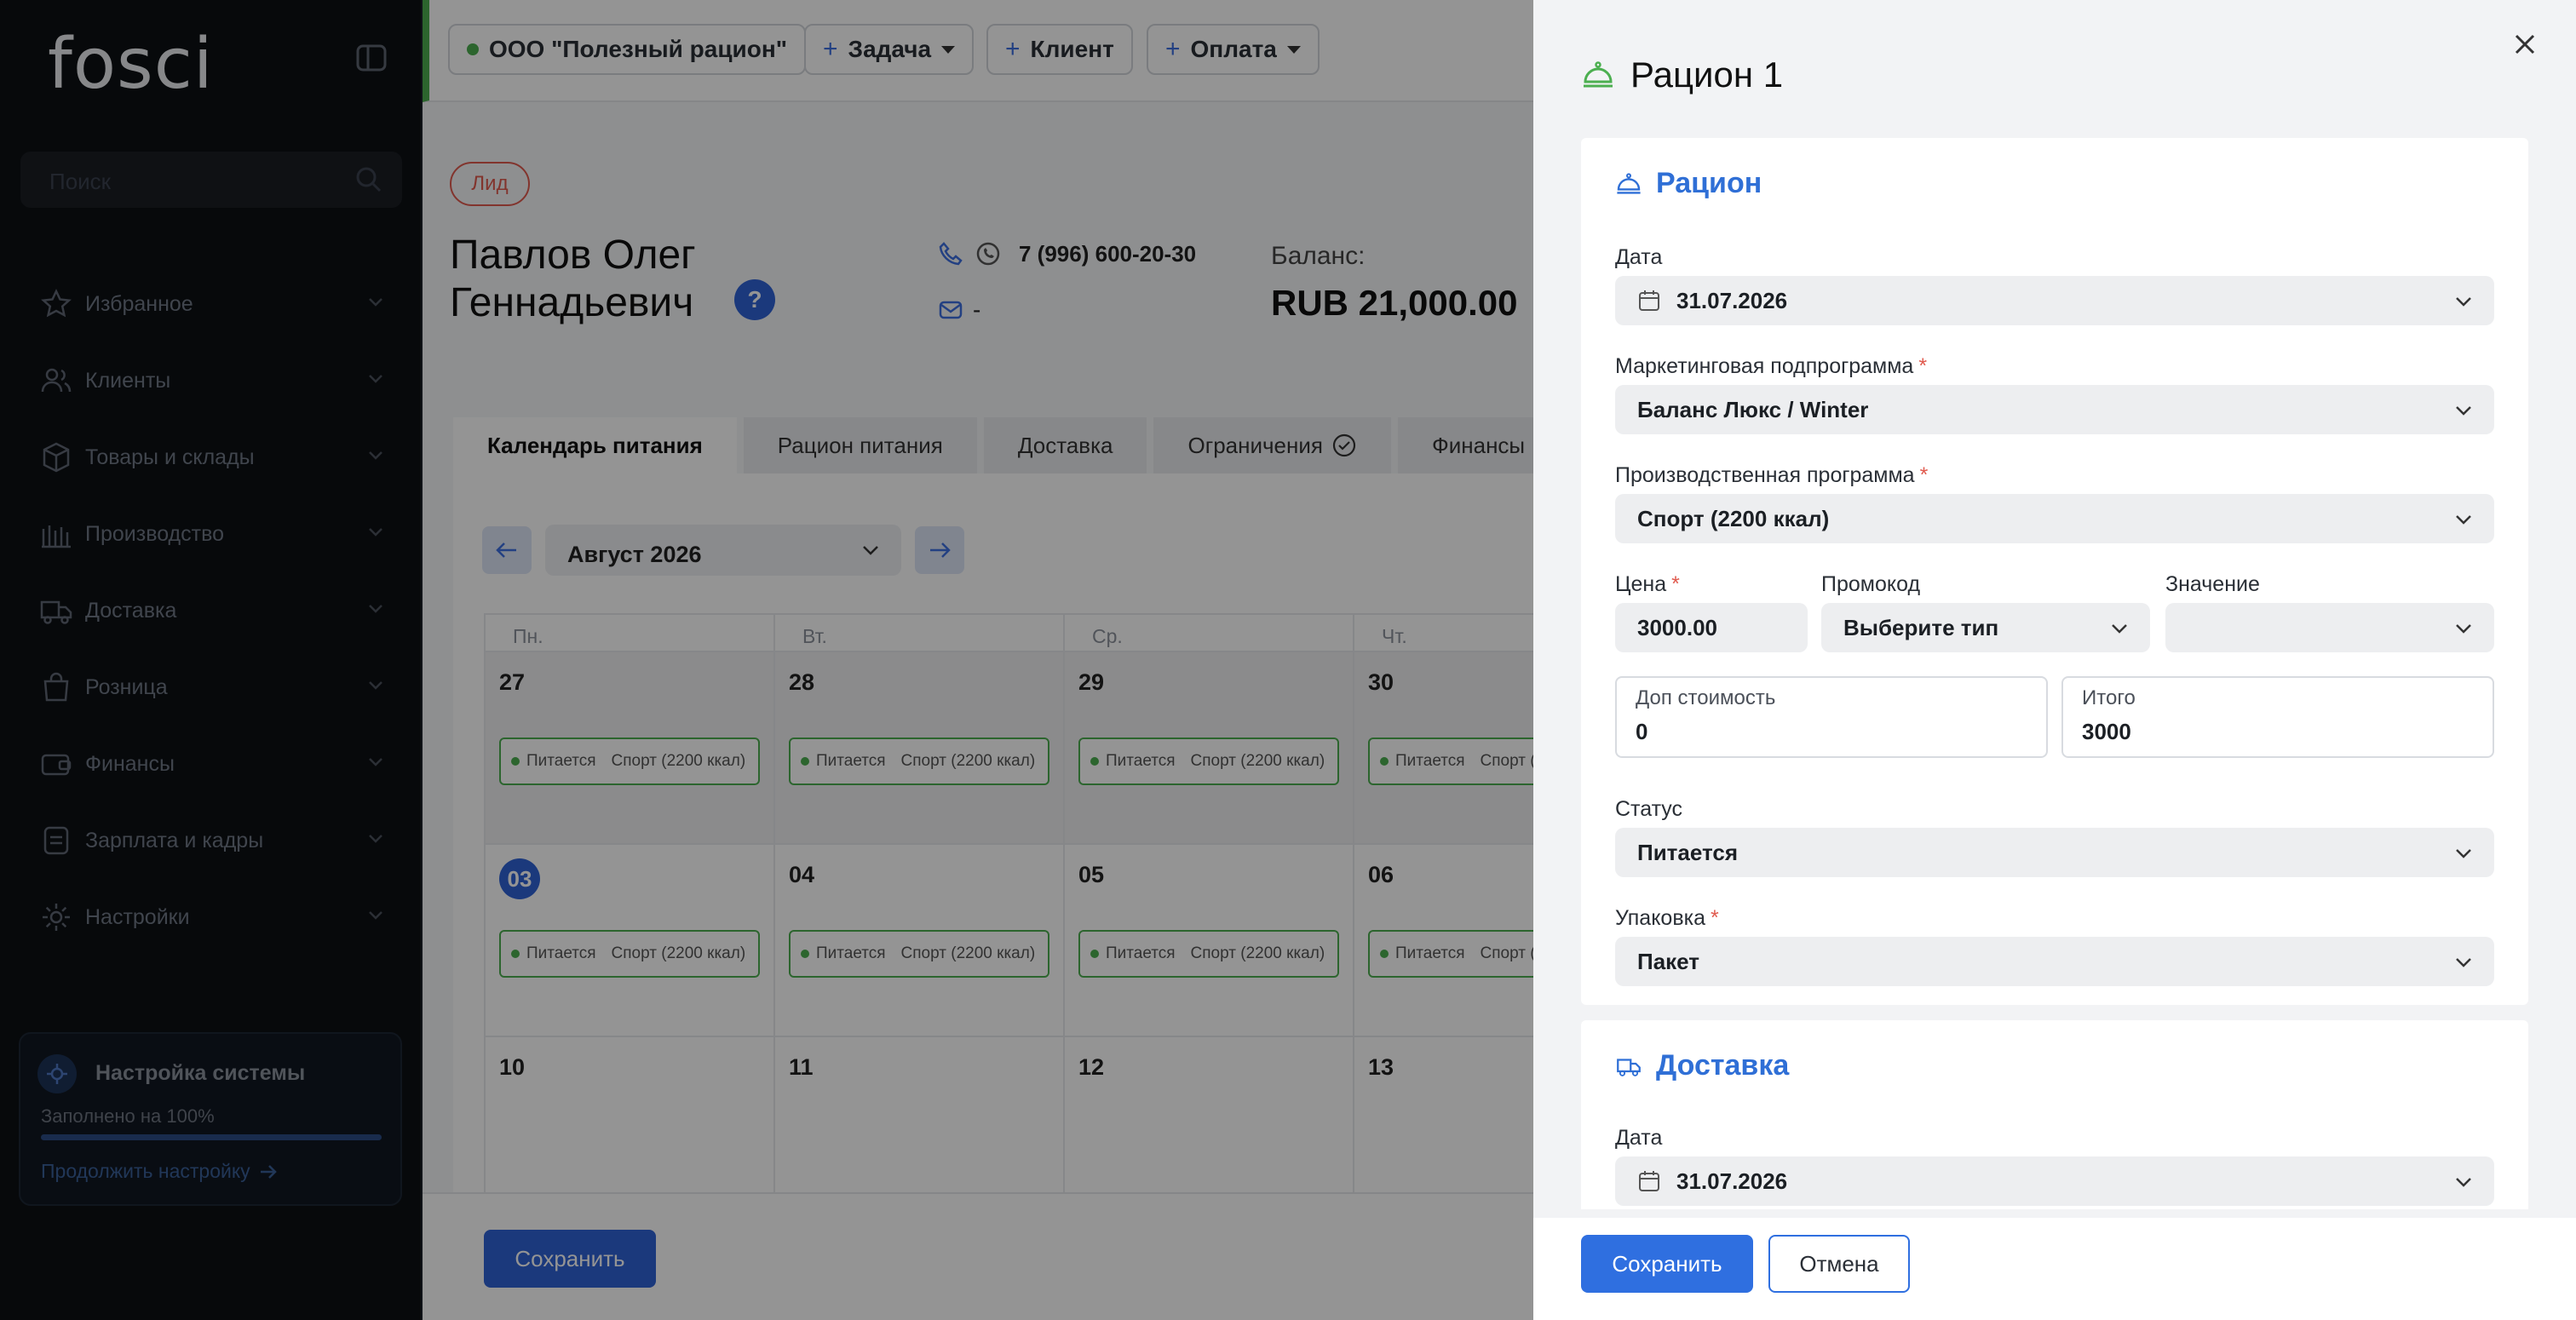 The height and width of the screenshot is (1320, 2576). I want to click on price-input: 3000.00, so click(1712, 627).